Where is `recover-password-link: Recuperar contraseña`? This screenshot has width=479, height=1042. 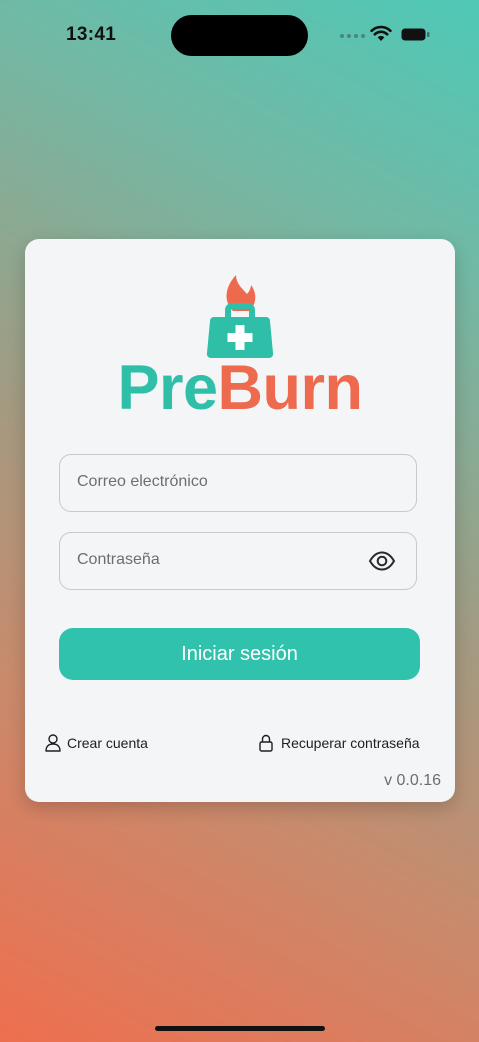
recover-password-link: Recuperar contraseña is located at coordinates (354, 743).